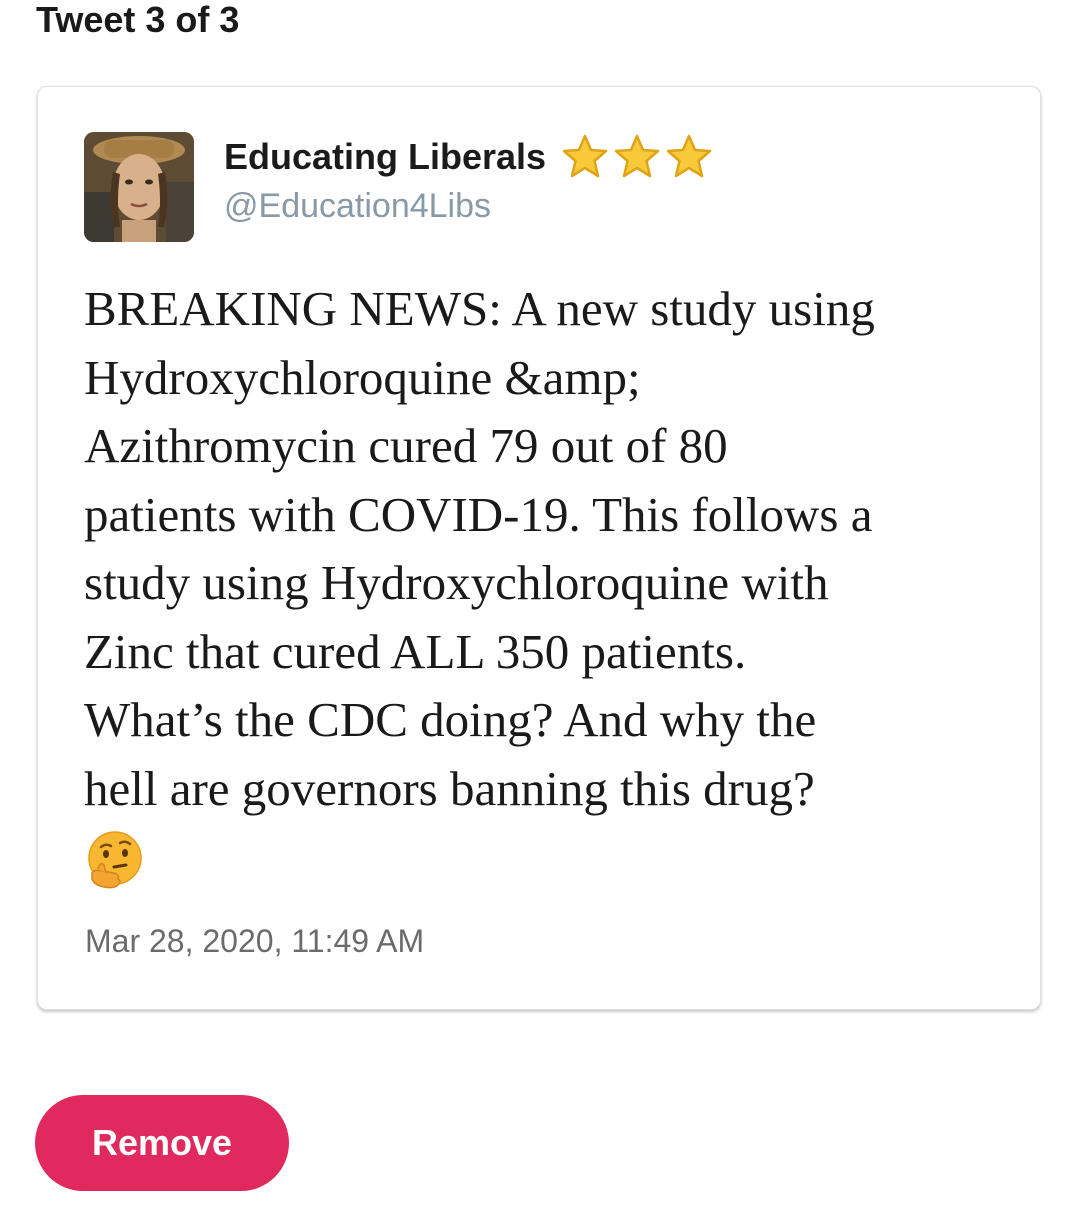  Describe the element at coordinates (115, 860) in the screenshot. I see `thinking-face-icon` at that location.